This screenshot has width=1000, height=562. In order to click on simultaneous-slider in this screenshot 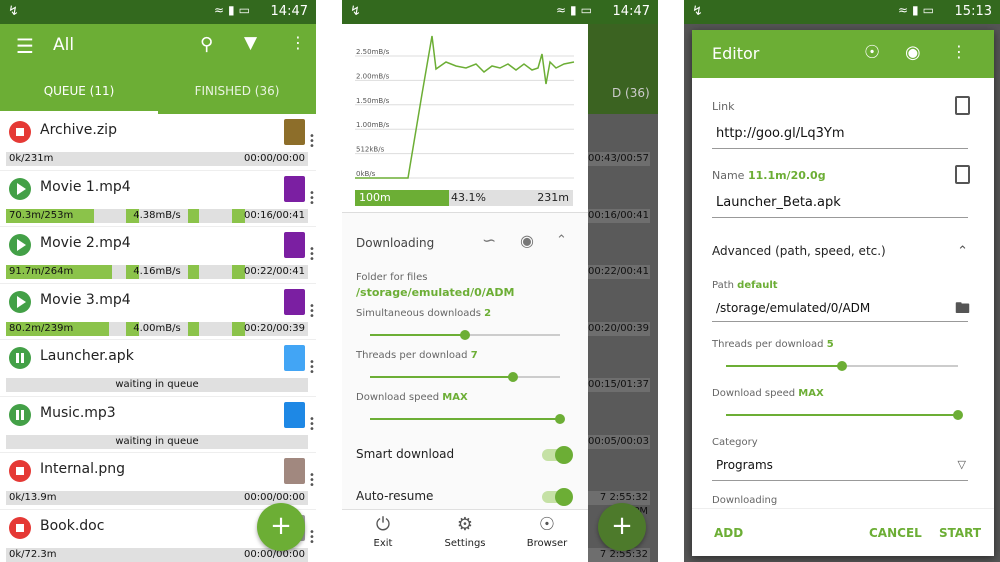, I will do `click(465, 335)`.